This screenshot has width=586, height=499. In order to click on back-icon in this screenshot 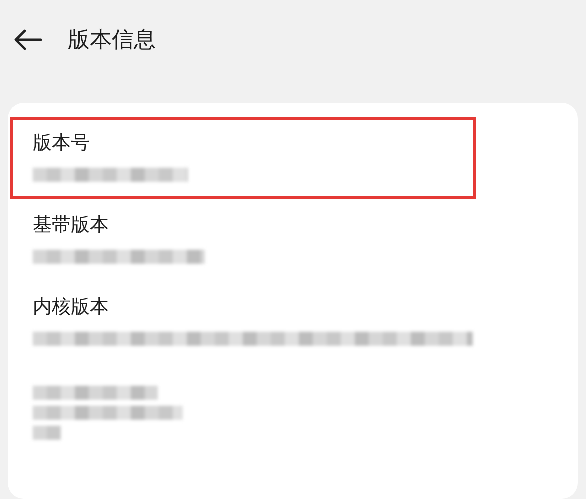, I will do `click(28, 40)`.